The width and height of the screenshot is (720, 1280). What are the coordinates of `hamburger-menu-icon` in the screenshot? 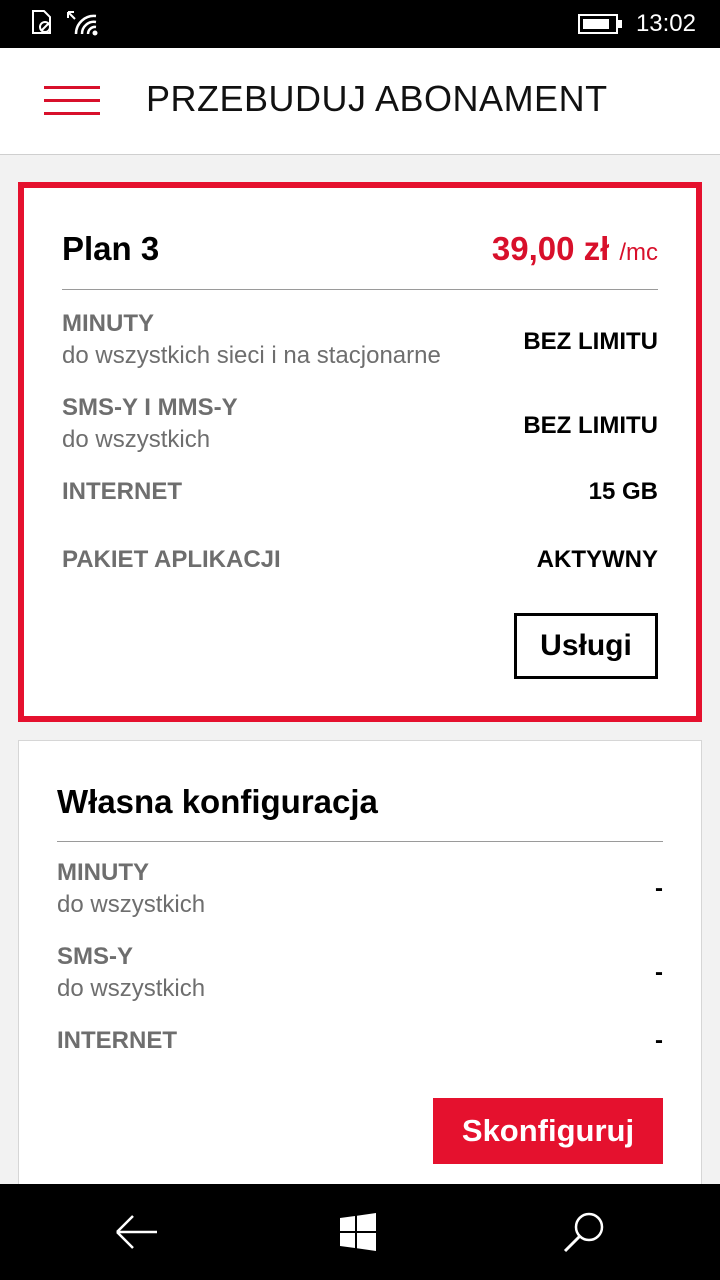 It's located at (72, 101).